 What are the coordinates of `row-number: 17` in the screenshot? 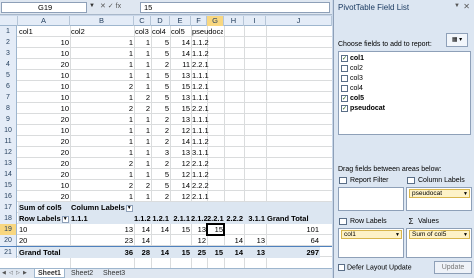 It's located at (8, 207).